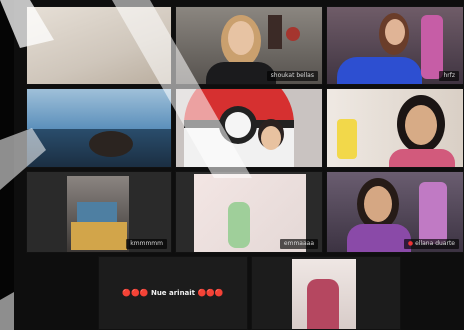 This screenshot has width=464, height=330. What do you see at coordinates (410, 243) in the screenshot?
I see `muted-mic-icon: ●` at bounding box center [410, 243].